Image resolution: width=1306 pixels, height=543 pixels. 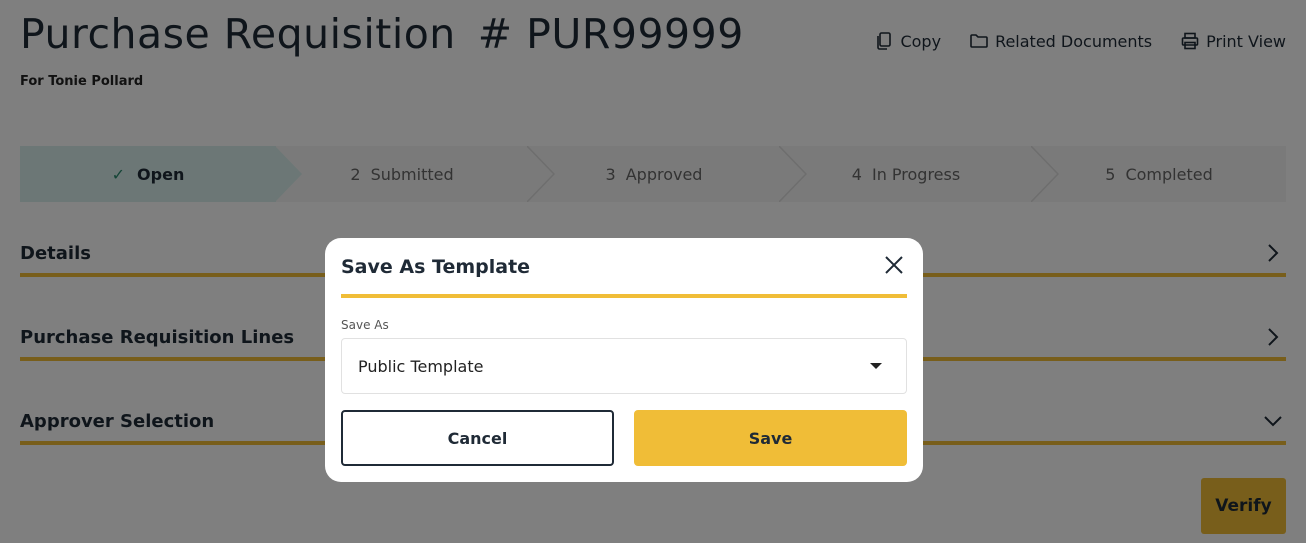 I want to click on selected-value: Public Template, so click(x=421, y=366).